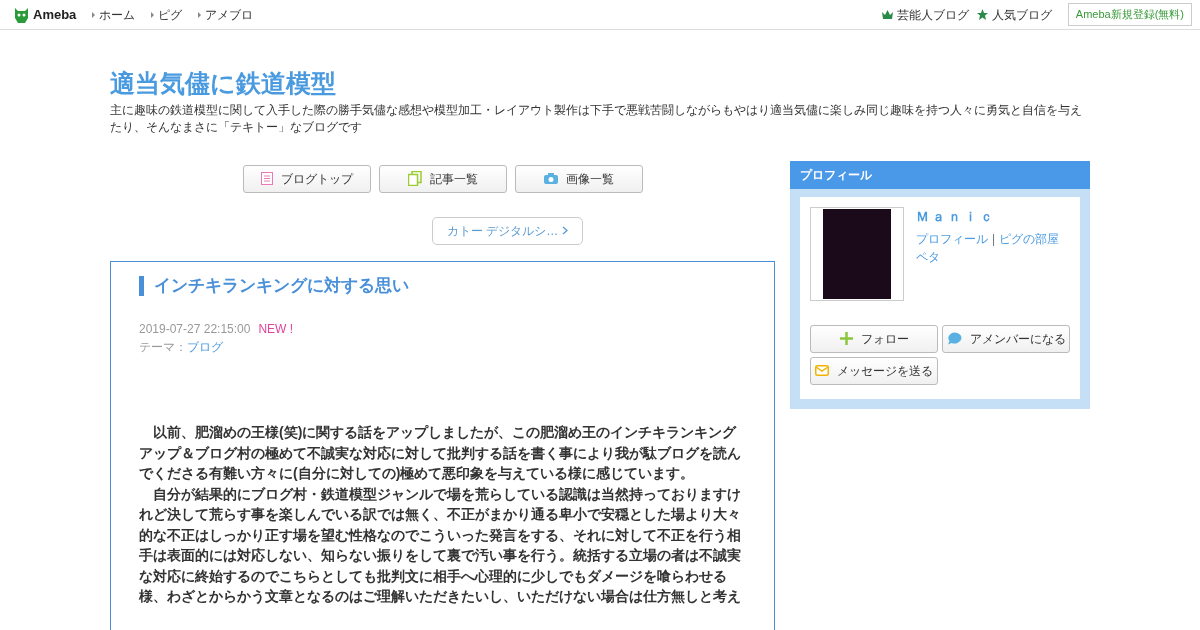 The height and width of the screenshot is (630, 1200). What do you see at coordinates (596, 119) in the screenshot?
I see `blog-description: 主に趣味の鉄道模型に関して入手した際の勝手気儘な感想や模型加工・レイアウト製作は下手で悪戦苦闘しながらもやはり適当気儘に楽しみ同じ趣味を持つ人々に勇気と自信を与えたり、そんなまさに「テキトー」なブログです` at bounding box center [596, 119].